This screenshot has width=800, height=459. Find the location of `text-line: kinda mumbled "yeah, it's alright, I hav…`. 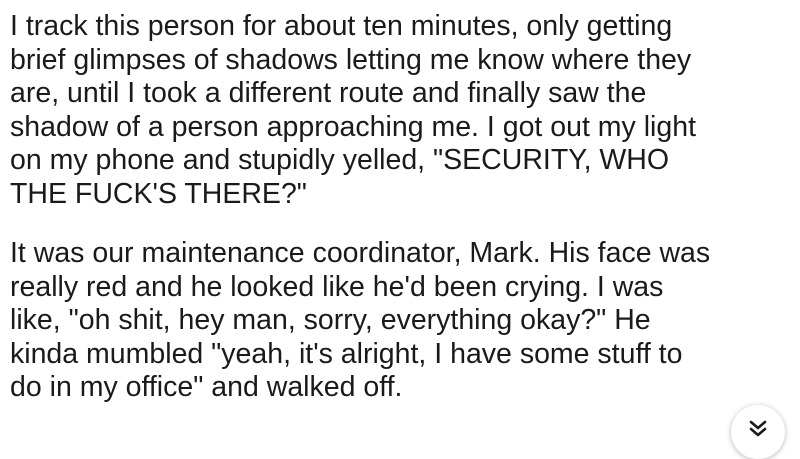

text-line: kinda mumbled "yeah, it's alright, I hav… is located at coordinates (346, 353).